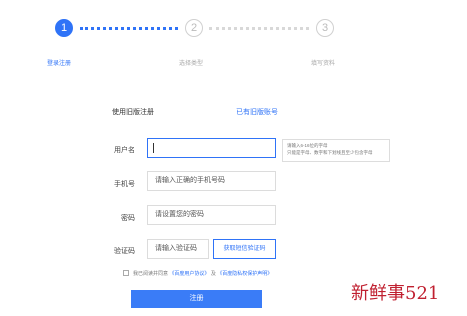  I want to click on username-tip-line2: 只能是字母、数字和下划线且至少包含字母, so click(330, 152).